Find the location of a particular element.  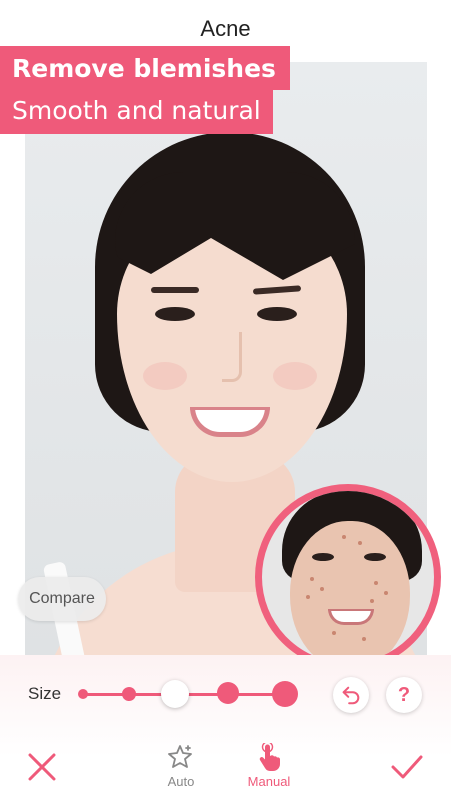

photo-cheek-right is located at coordinates (295, 376).